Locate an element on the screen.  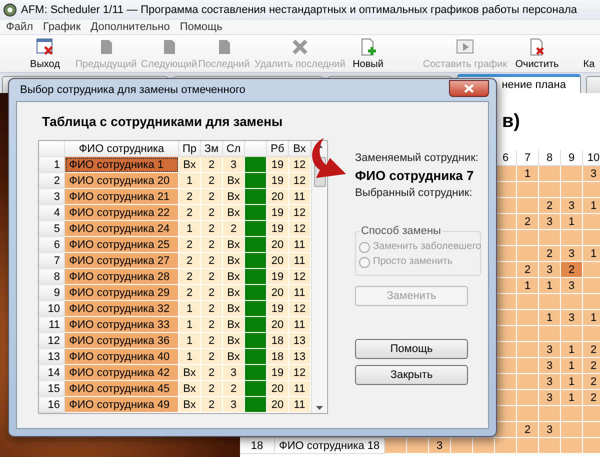
employee-name: ФИО сотрудника 29 is located at coordinates (122, 293).